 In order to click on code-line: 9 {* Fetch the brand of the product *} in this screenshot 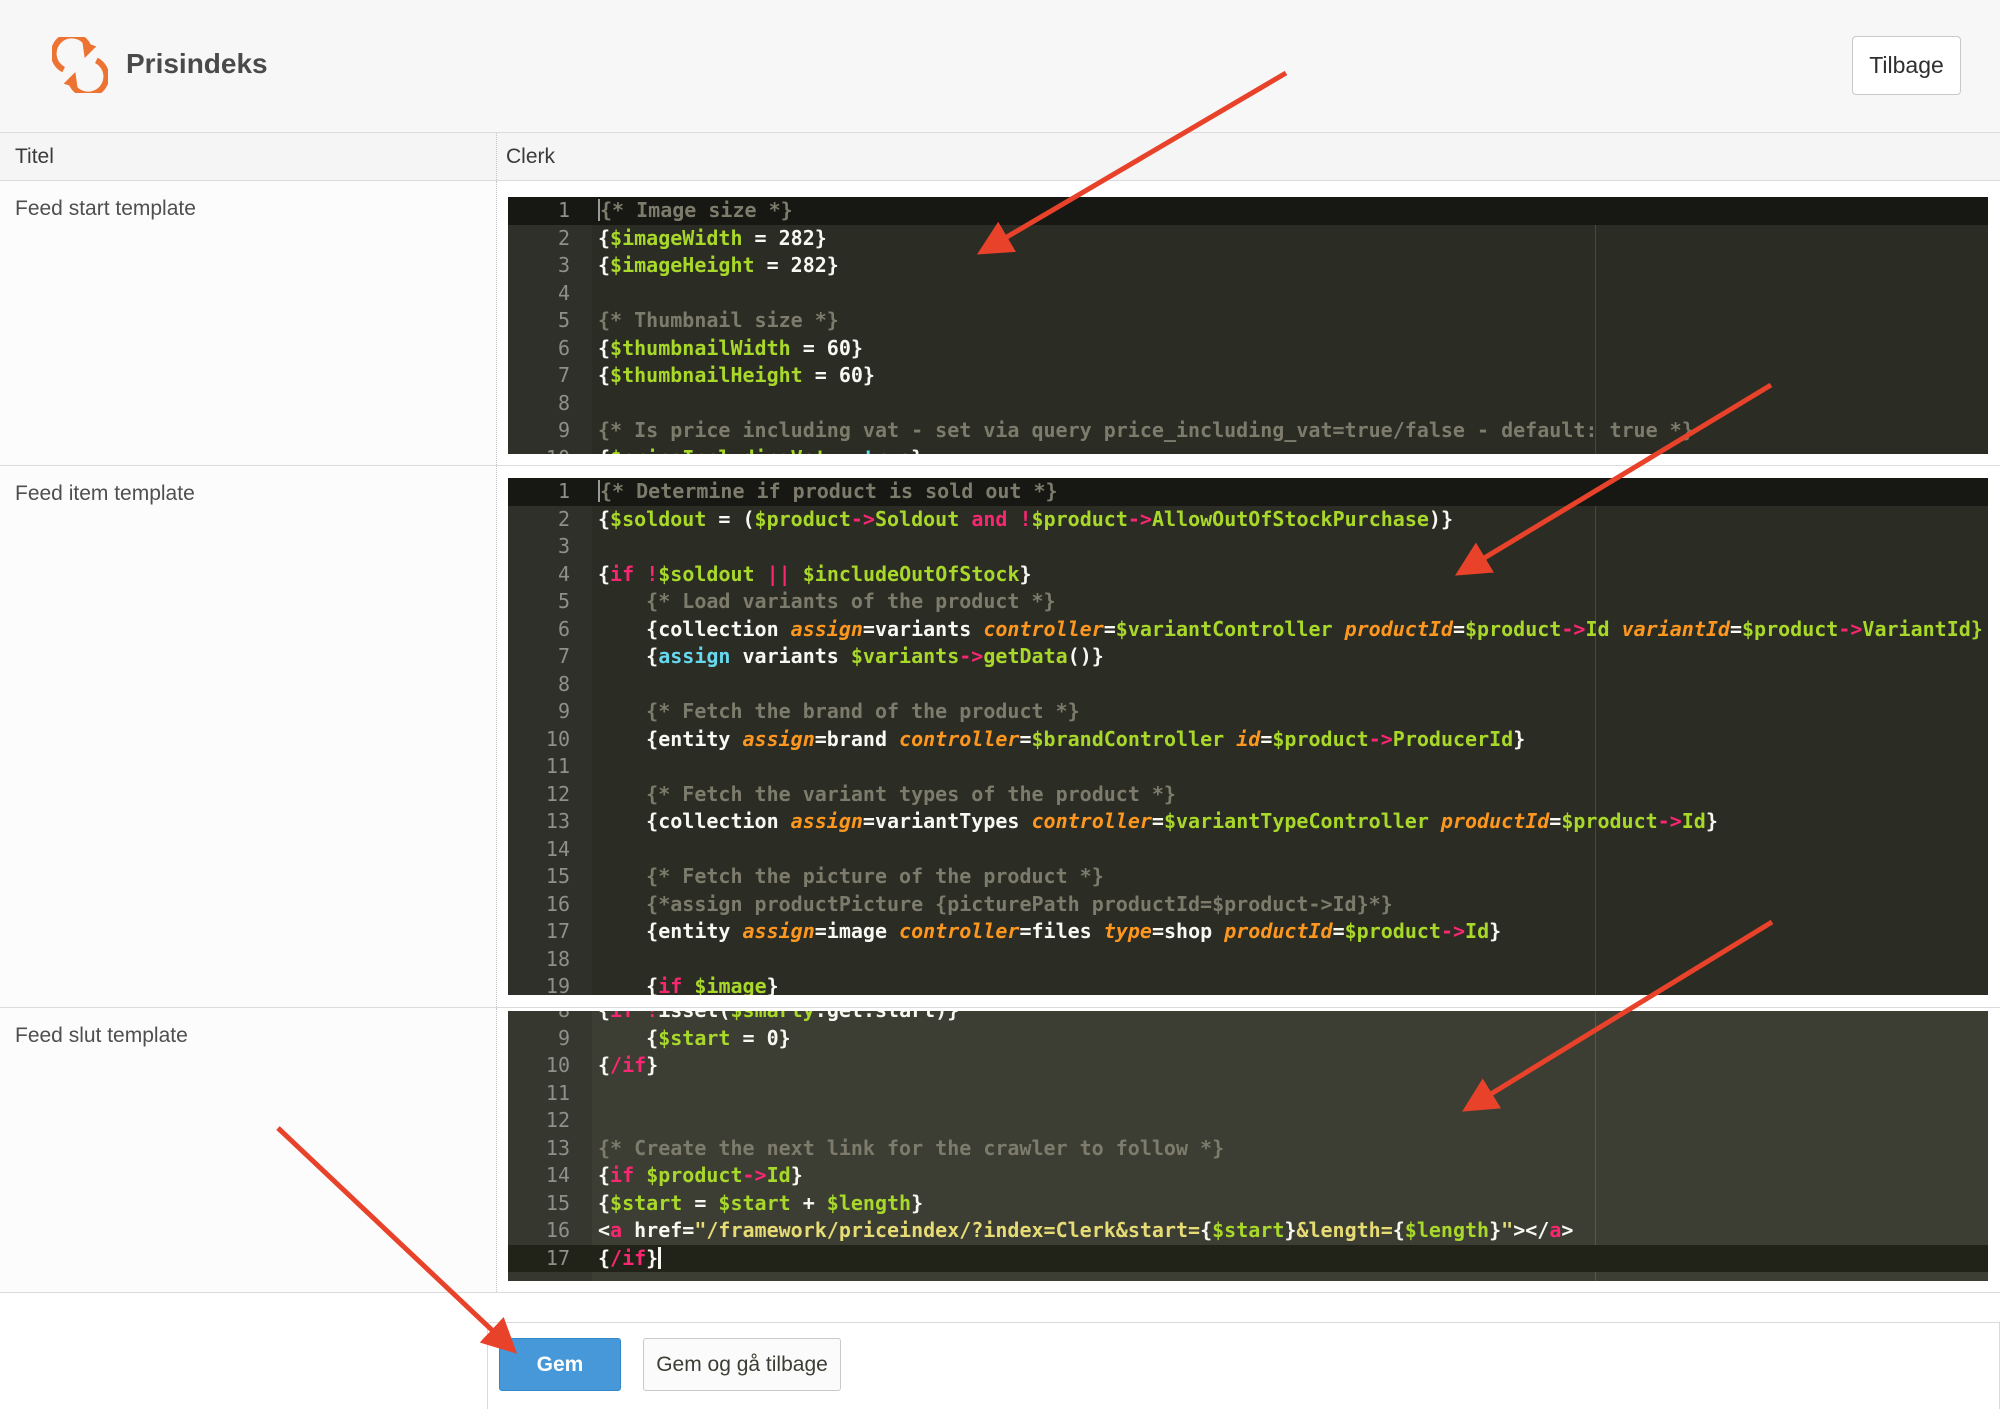, I will do `click(1248, 712)`.